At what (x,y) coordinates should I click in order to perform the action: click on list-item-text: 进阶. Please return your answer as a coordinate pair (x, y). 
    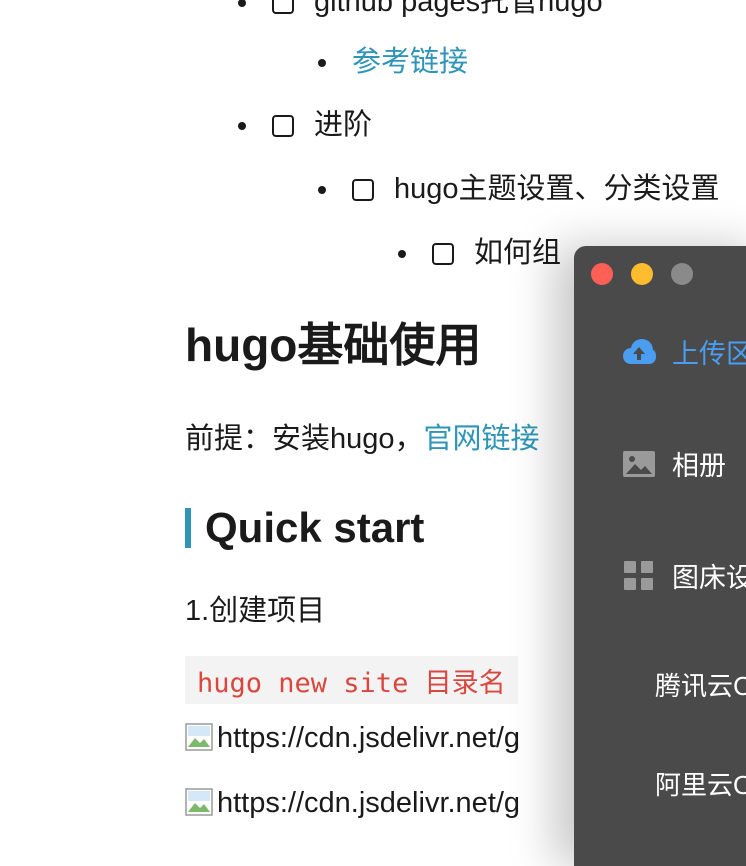
    Looking at the image, I should click on (343, 125).